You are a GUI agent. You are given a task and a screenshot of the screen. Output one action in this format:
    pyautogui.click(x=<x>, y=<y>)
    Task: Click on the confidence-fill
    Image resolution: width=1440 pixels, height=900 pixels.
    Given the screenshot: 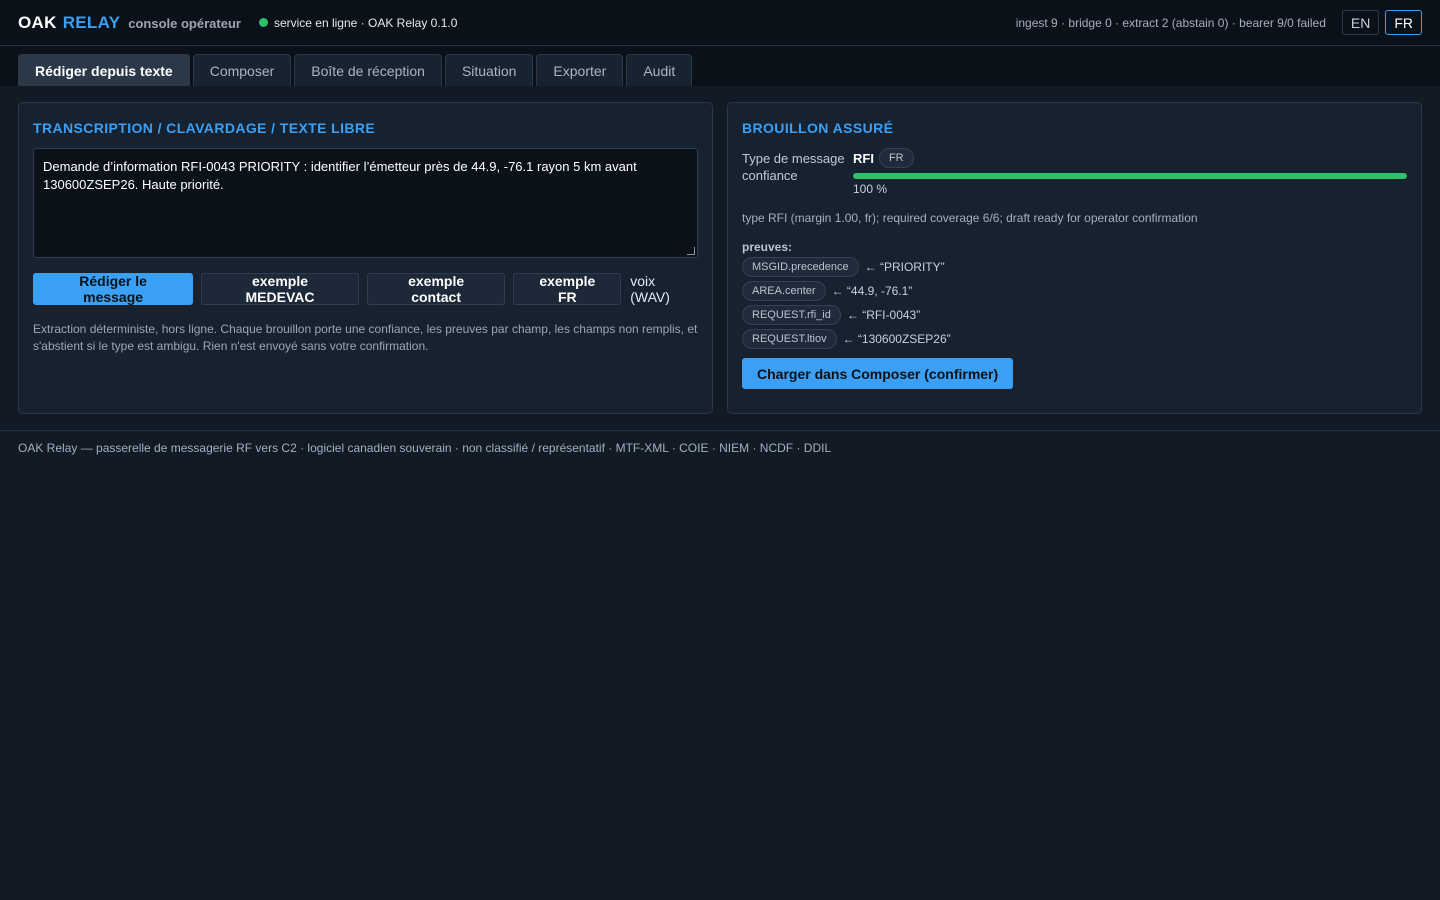 What is the action you would take?
    pyautogui.click(x=1130, y=176)
    